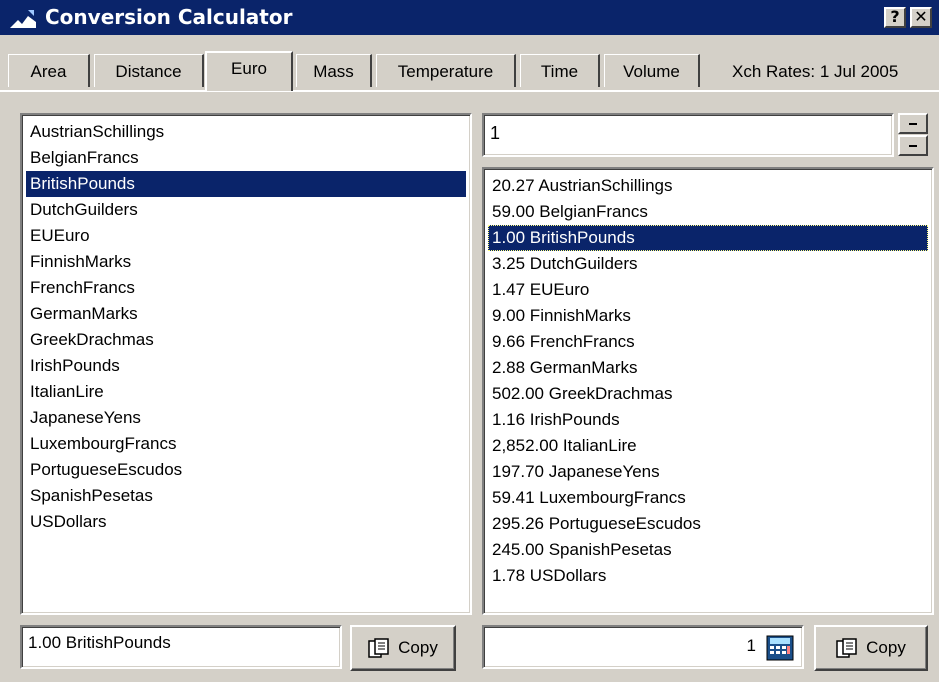  Describe the element at coordinates (708, 524) in the screenshot. I see `converted-value-item: 295.26 PortugueseEscudos` at that location.